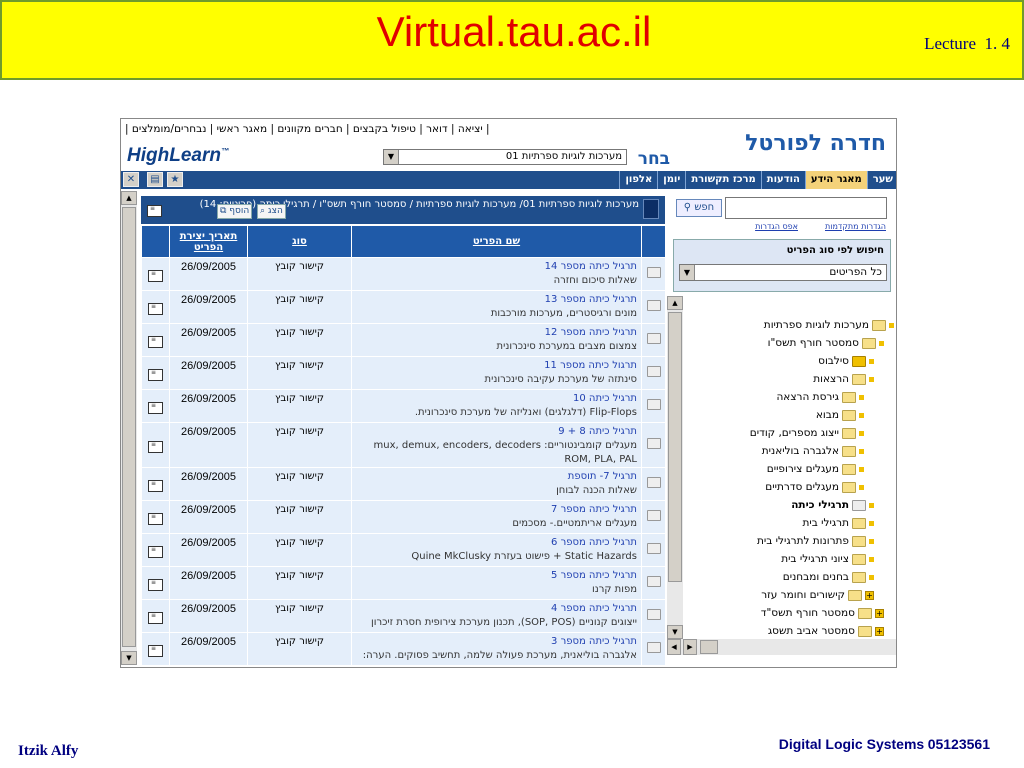 This screenshot has height=768, width=1024. Describe the element at coordinates (807, 433) in the screenshot. I see `tree-item: ייצוג מספרים, קודים` at that location.